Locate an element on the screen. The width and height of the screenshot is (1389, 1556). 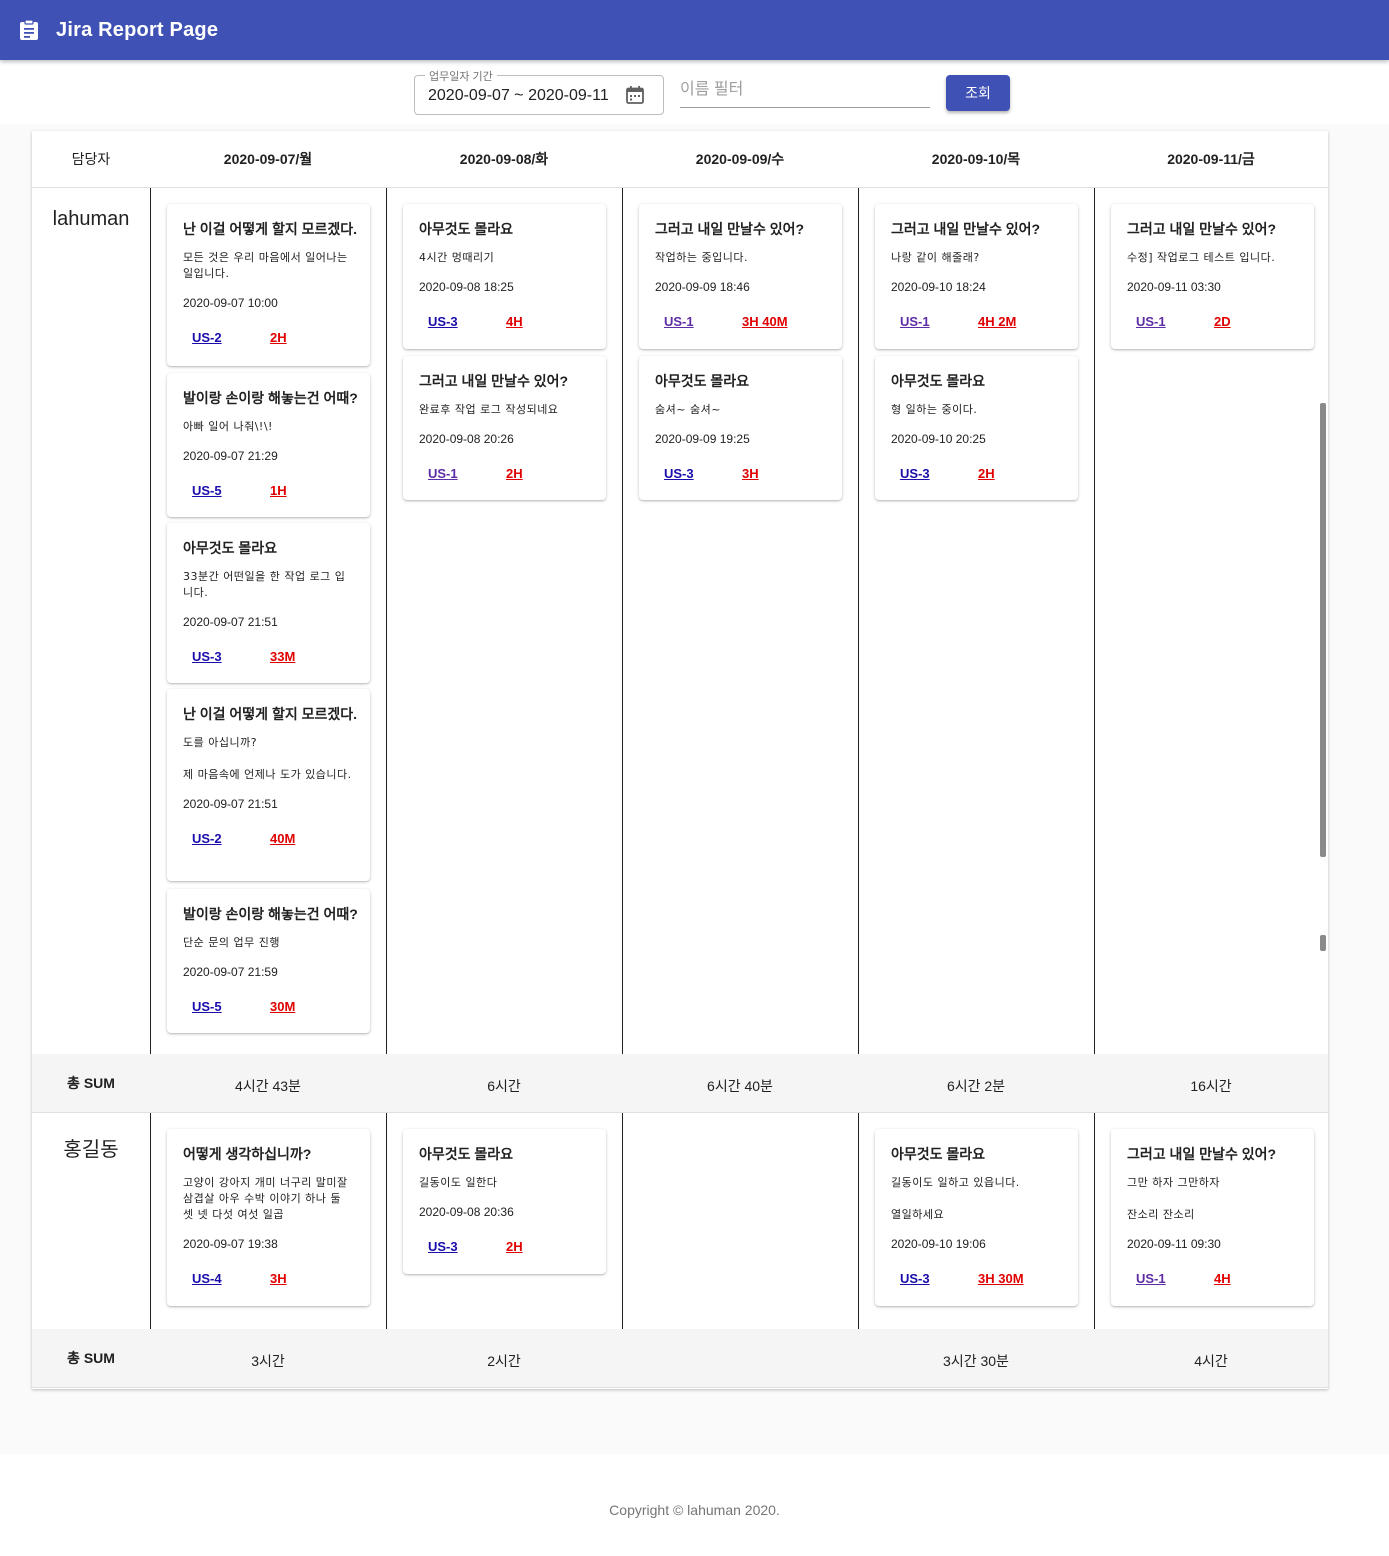
sum-row: 총 SUM 3시간 2시간 3시간 30분 4시간 is located at coordinates (680, 1358).